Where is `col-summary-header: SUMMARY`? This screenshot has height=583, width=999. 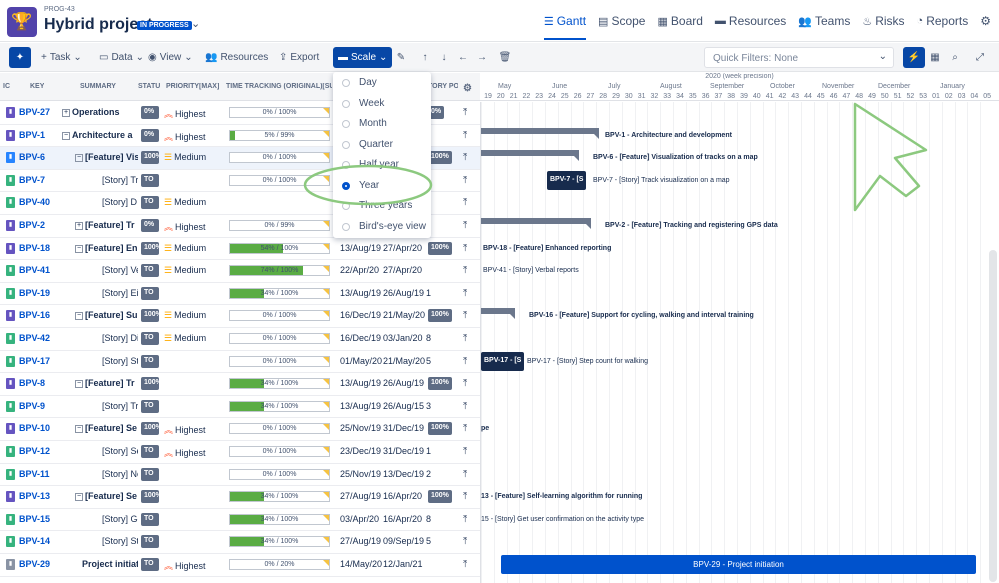
col-summary-header: SUMMARY is located at coordinates (98, 86).